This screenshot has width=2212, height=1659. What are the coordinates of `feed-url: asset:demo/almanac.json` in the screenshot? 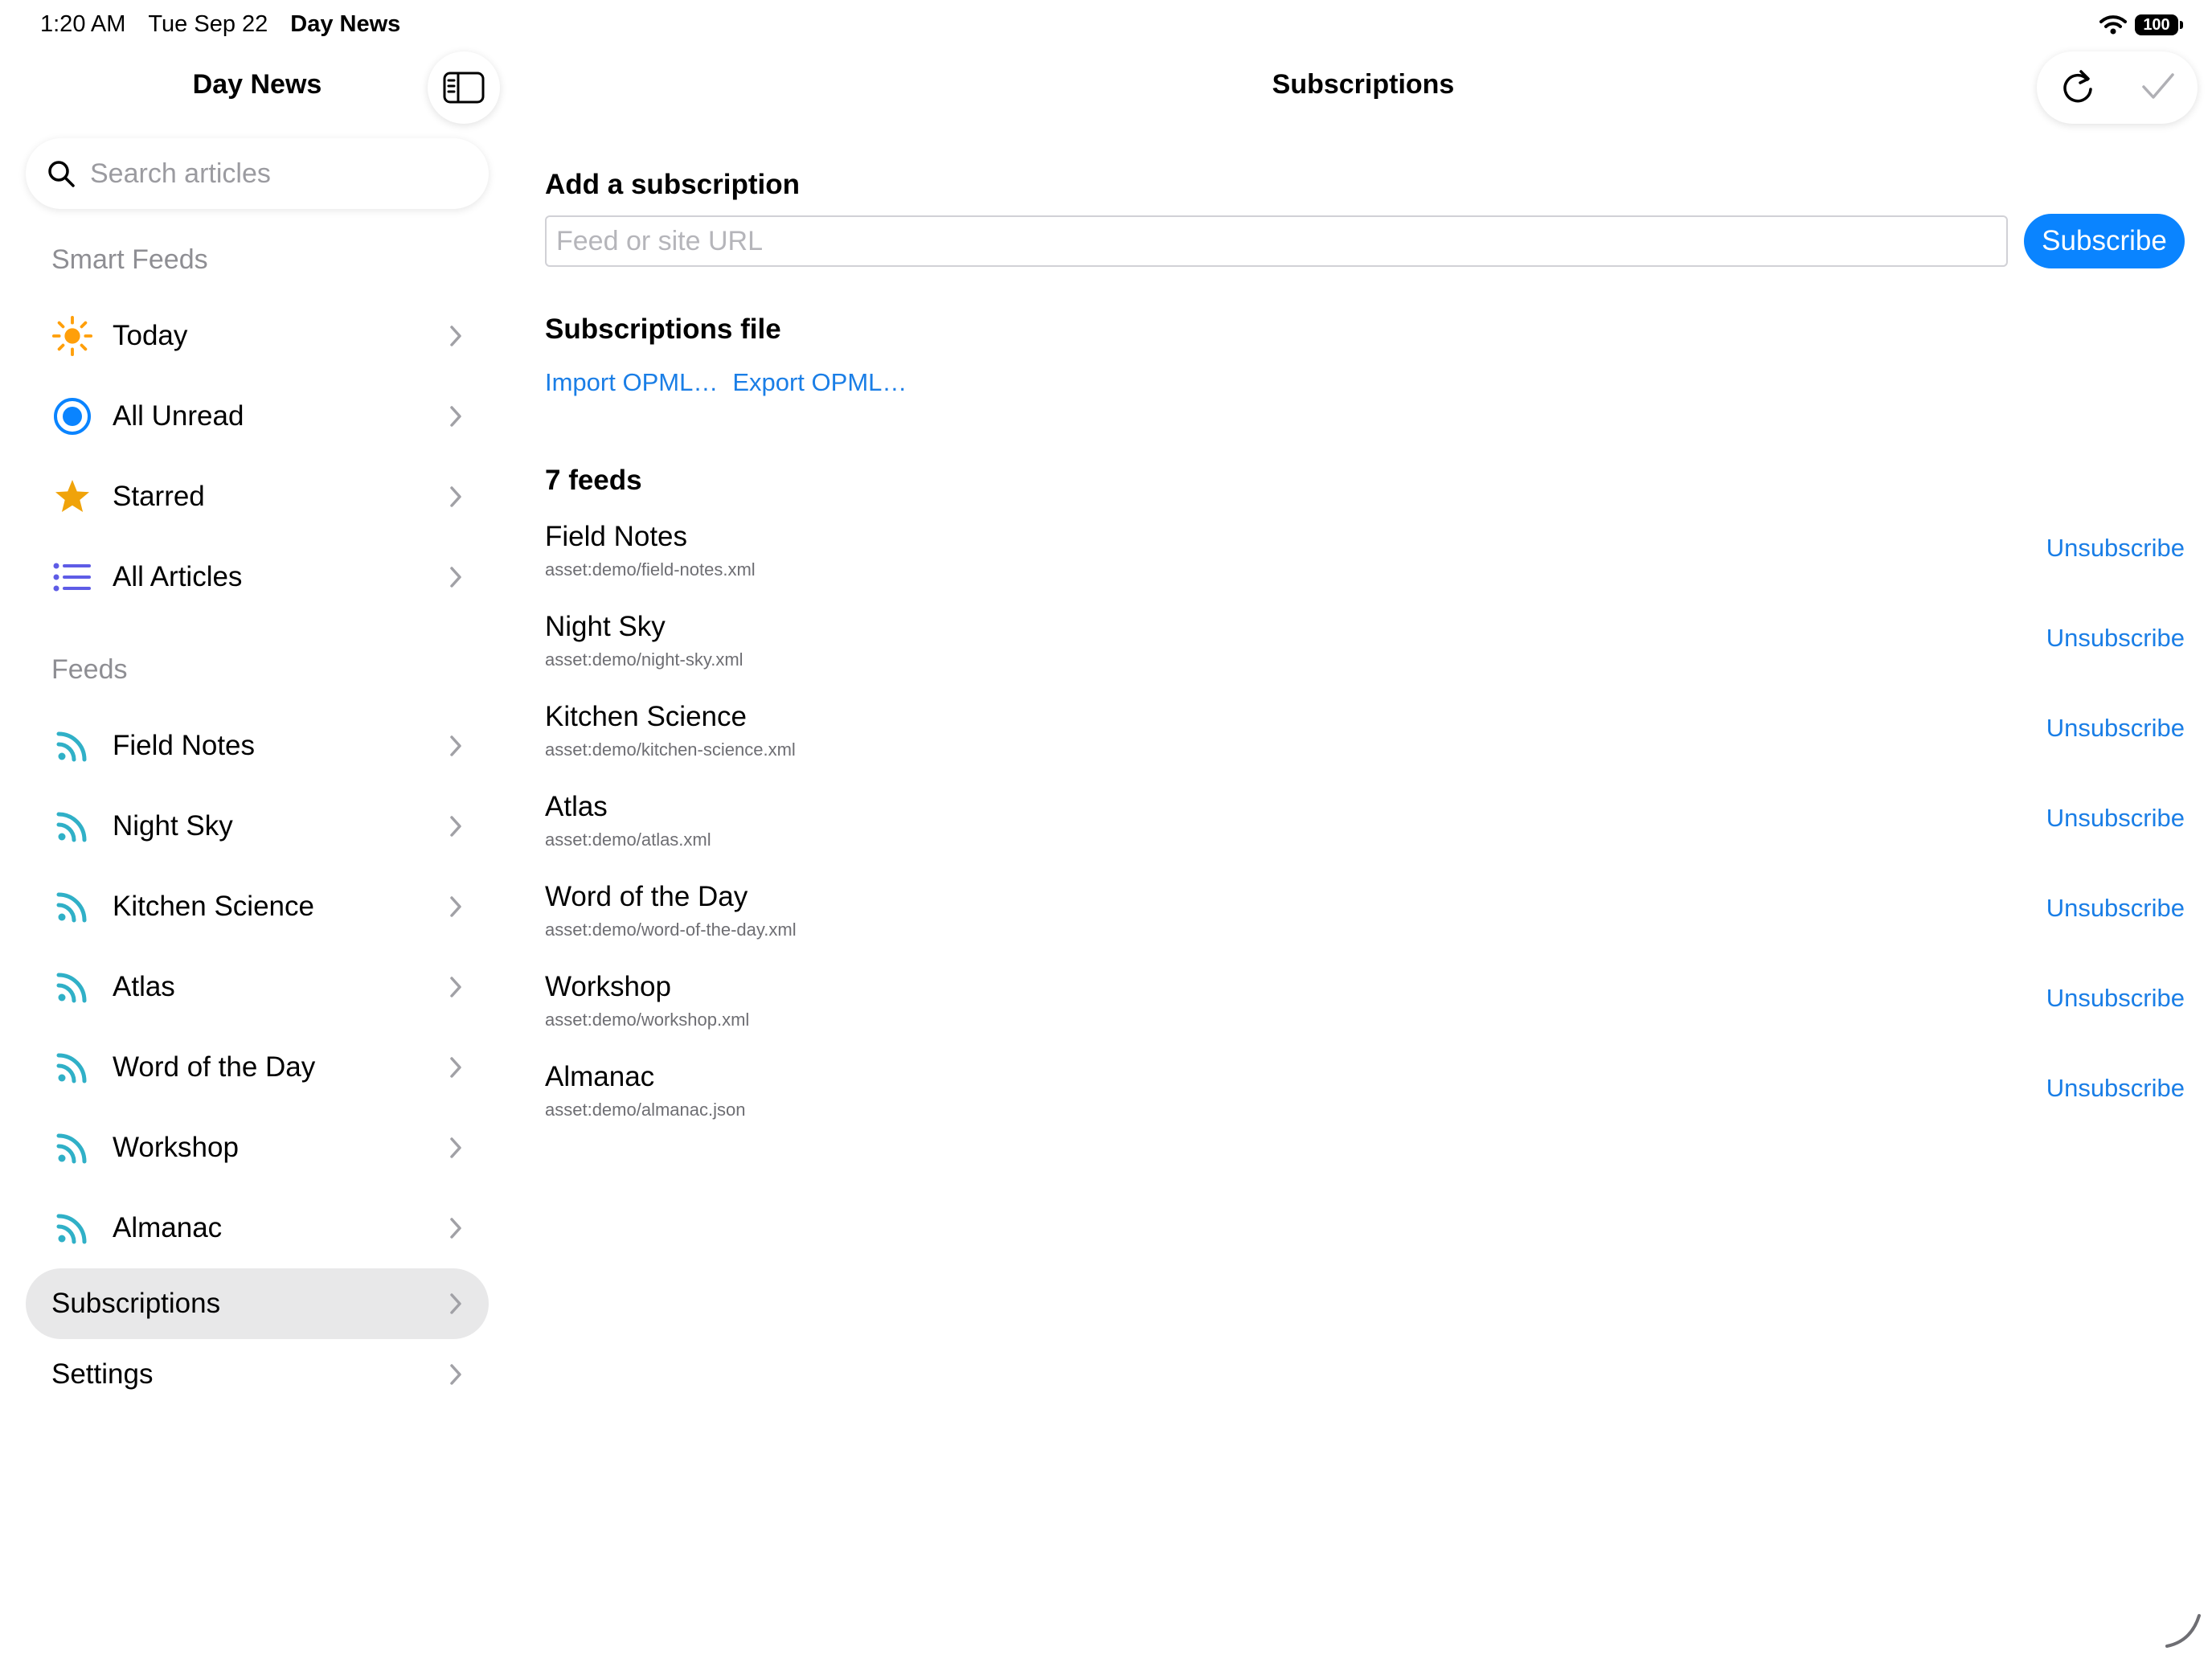 It's located at (645, 1110).